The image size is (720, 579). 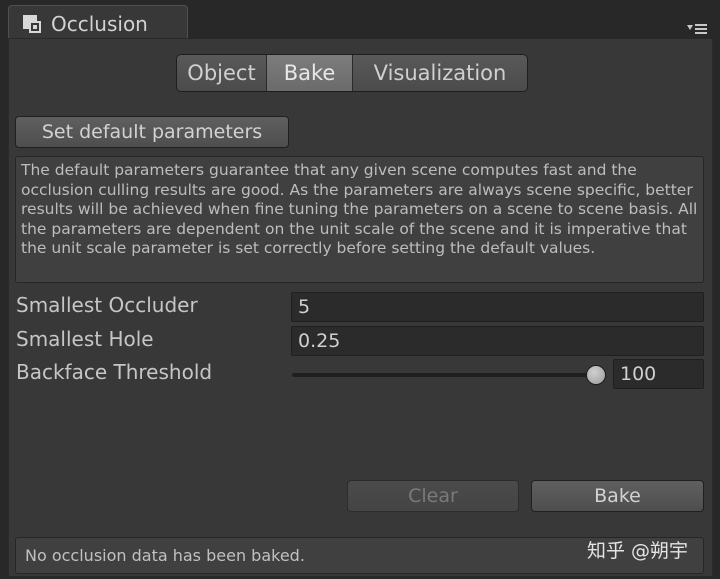 I want to click on backface-threshold-slider-thumb, so click(x=596, y=375).